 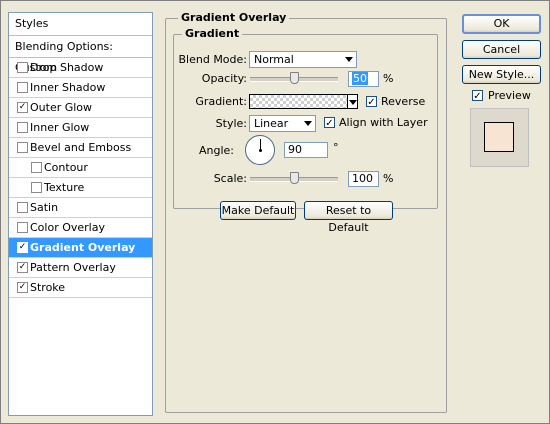 I want to click on style-item-label: Contour, so click(x=66, y=167).